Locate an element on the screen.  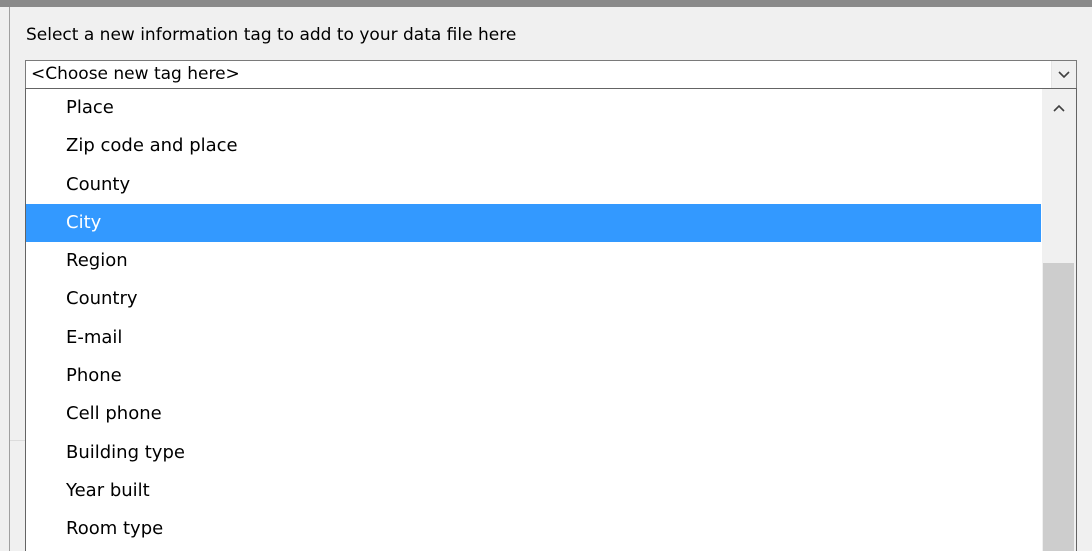
chevron-up-icon is located at coordinates (1059, 108).